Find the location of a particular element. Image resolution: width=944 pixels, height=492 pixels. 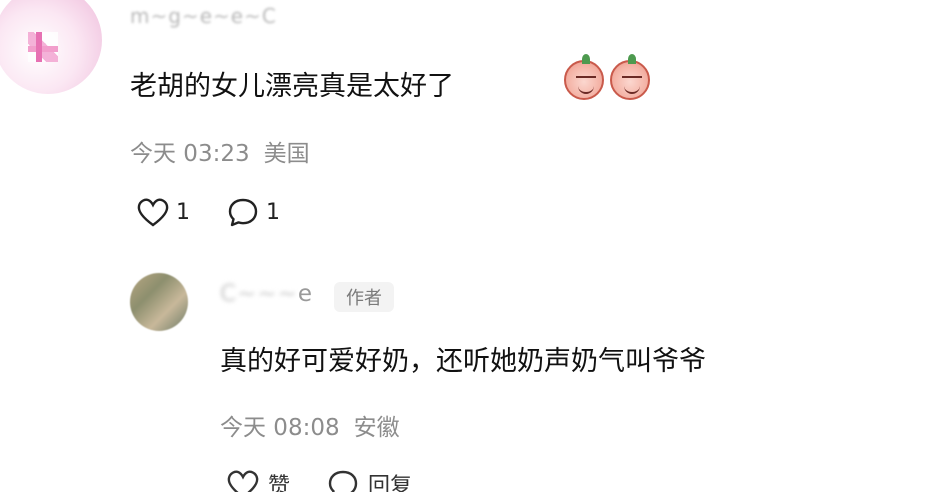

comment-meta: 今天 03:23 美国 is located at coordinates (227, 151).